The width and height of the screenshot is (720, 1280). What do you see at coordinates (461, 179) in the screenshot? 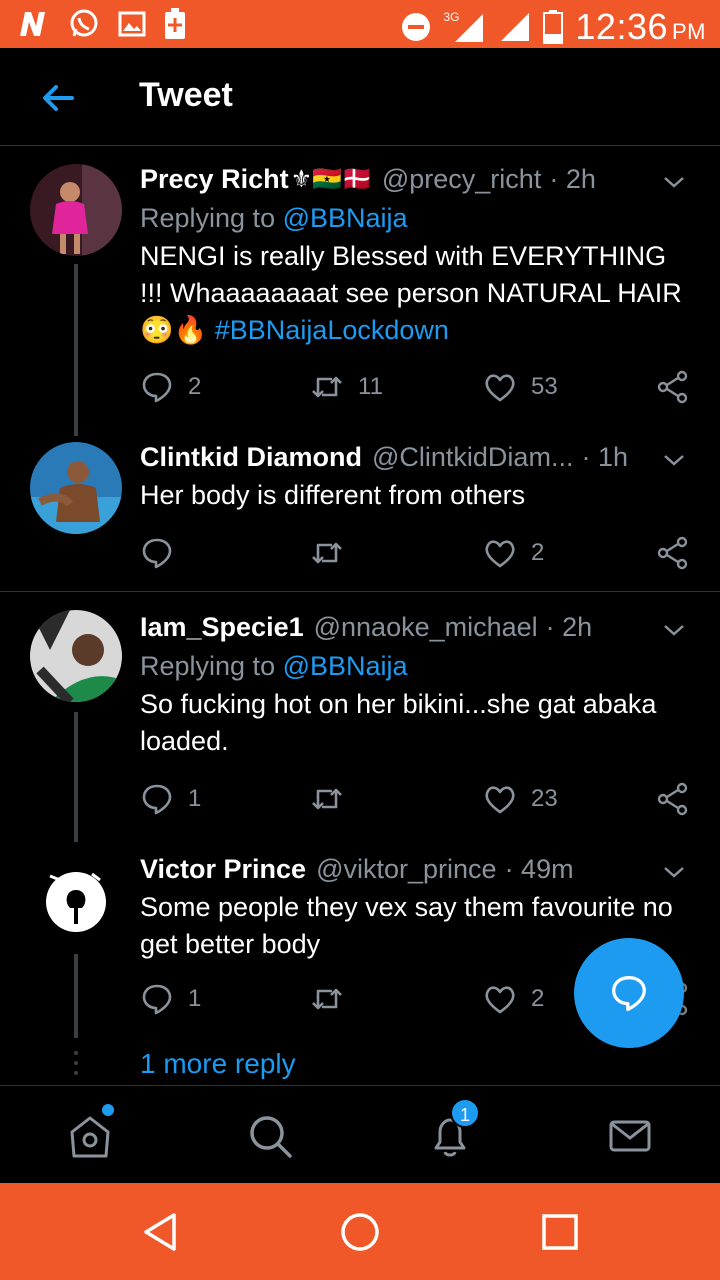
I see `author-handle: @precy_richt` at bounding box center [461, 179].